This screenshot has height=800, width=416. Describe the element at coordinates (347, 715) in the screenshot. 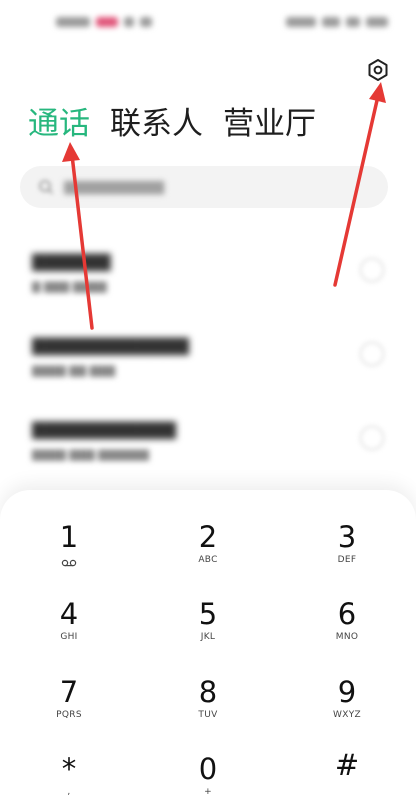

I see `key-letters: WXYZ` at that location.